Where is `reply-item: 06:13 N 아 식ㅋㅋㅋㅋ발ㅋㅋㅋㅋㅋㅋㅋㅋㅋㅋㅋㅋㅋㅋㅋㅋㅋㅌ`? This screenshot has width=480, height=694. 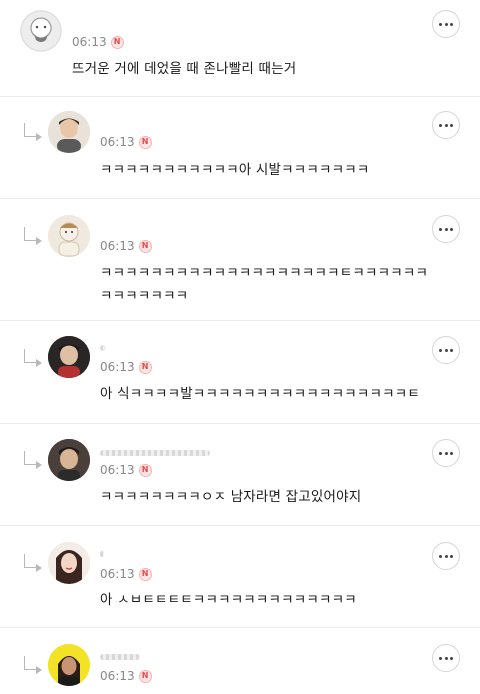
reply-item: 06:13 N 아 식ㅋㅋㅋㅋ발ㅋㅋㅋㅋㅋㅋㅋㅋㅋㅋㅋㅋㅋㅋㅋㅋㅋㅌ is located at coordinates (240, 372).